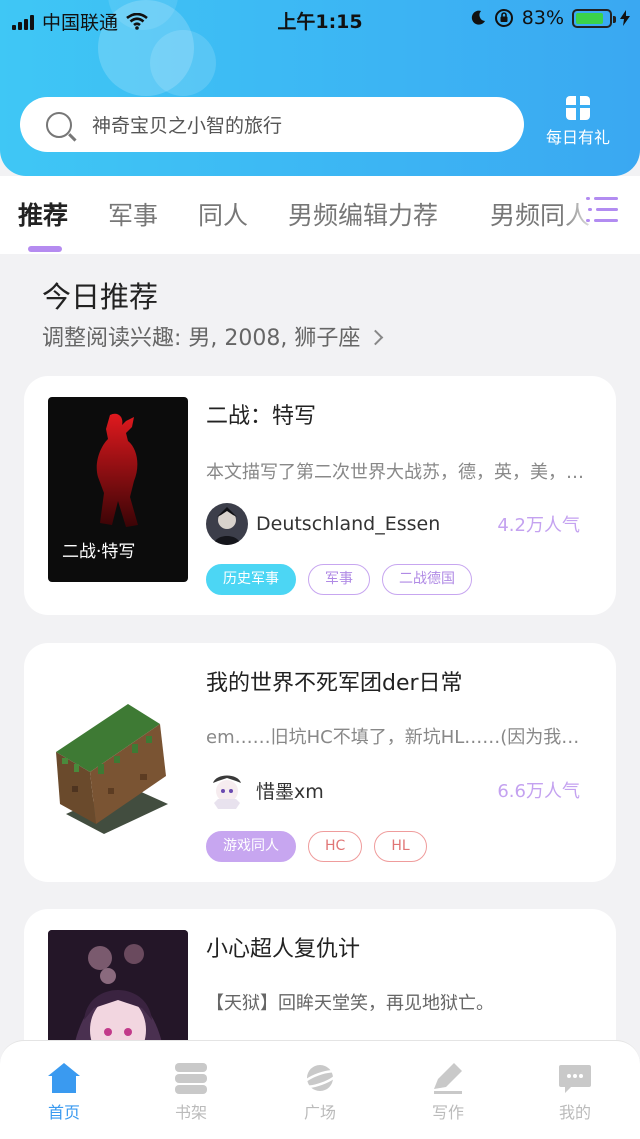  Describe the element at coordinates (574, 1112) in the screenshot. I see `nav-me-label: 我的` at that location.